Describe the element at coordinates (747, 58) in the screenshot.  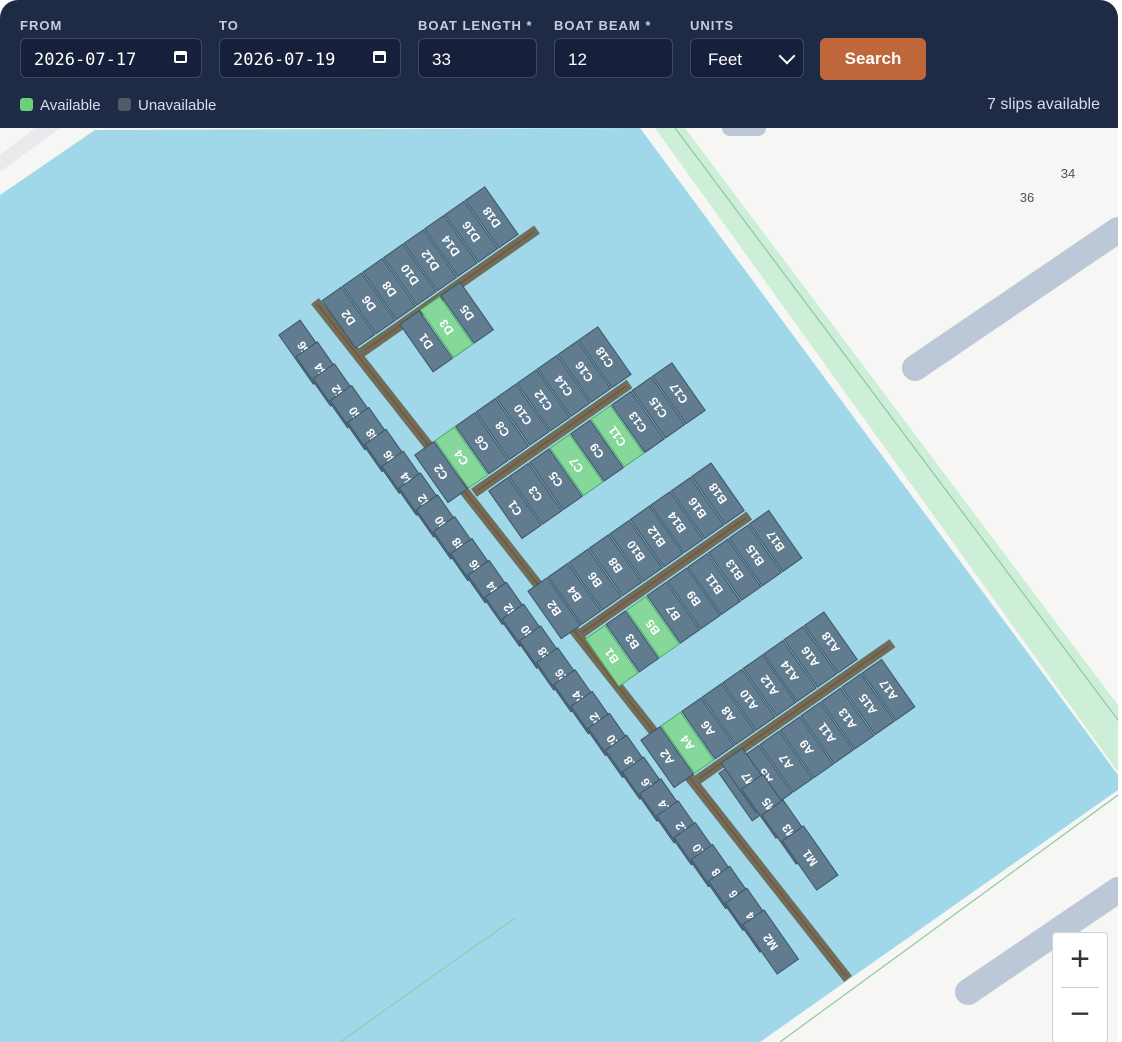
I see `units-select: Feet` at that location.